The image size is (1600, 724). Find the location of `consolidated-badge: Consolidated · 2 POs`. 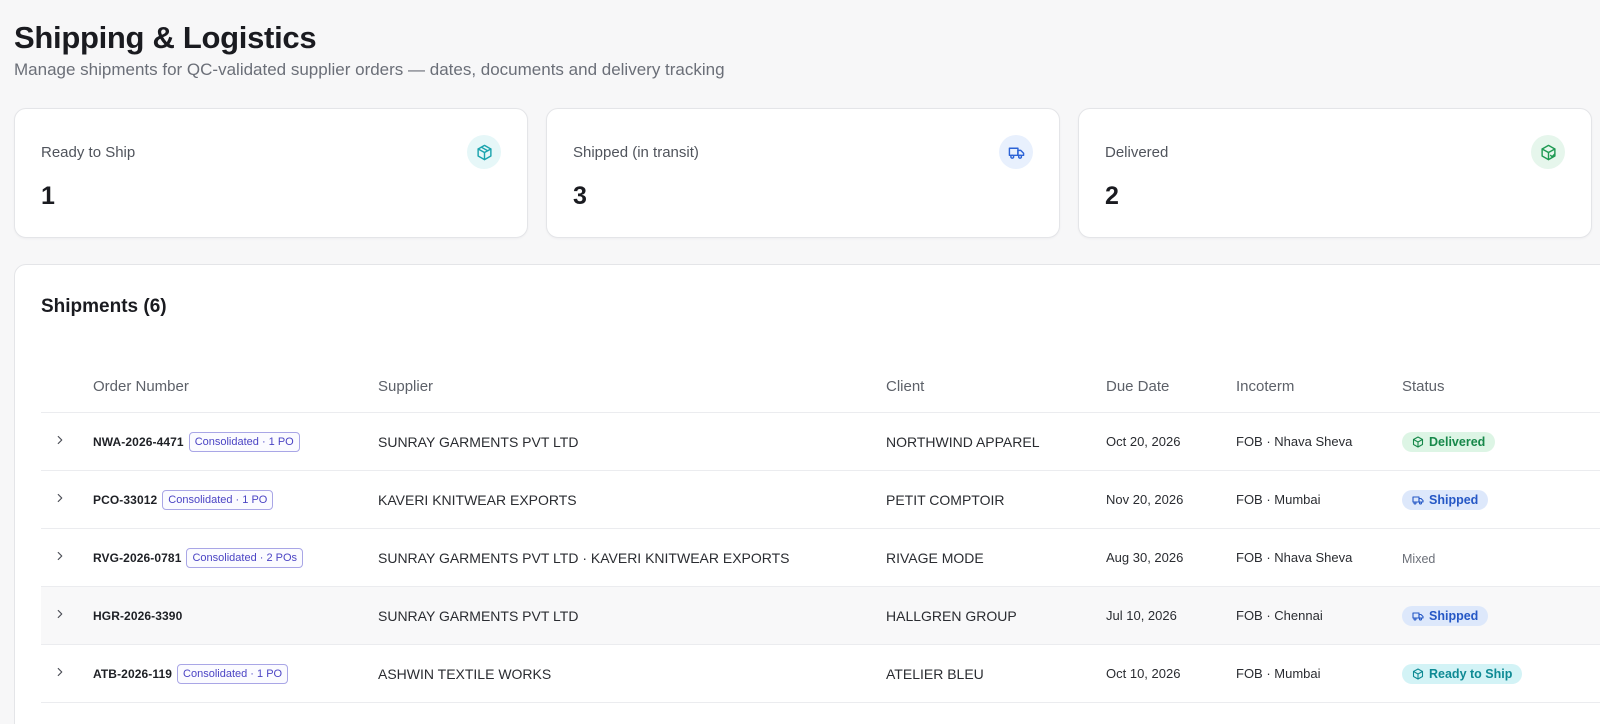

consolidated-badge: Consolidated · 2 POs is located at coordinates (245, 557).